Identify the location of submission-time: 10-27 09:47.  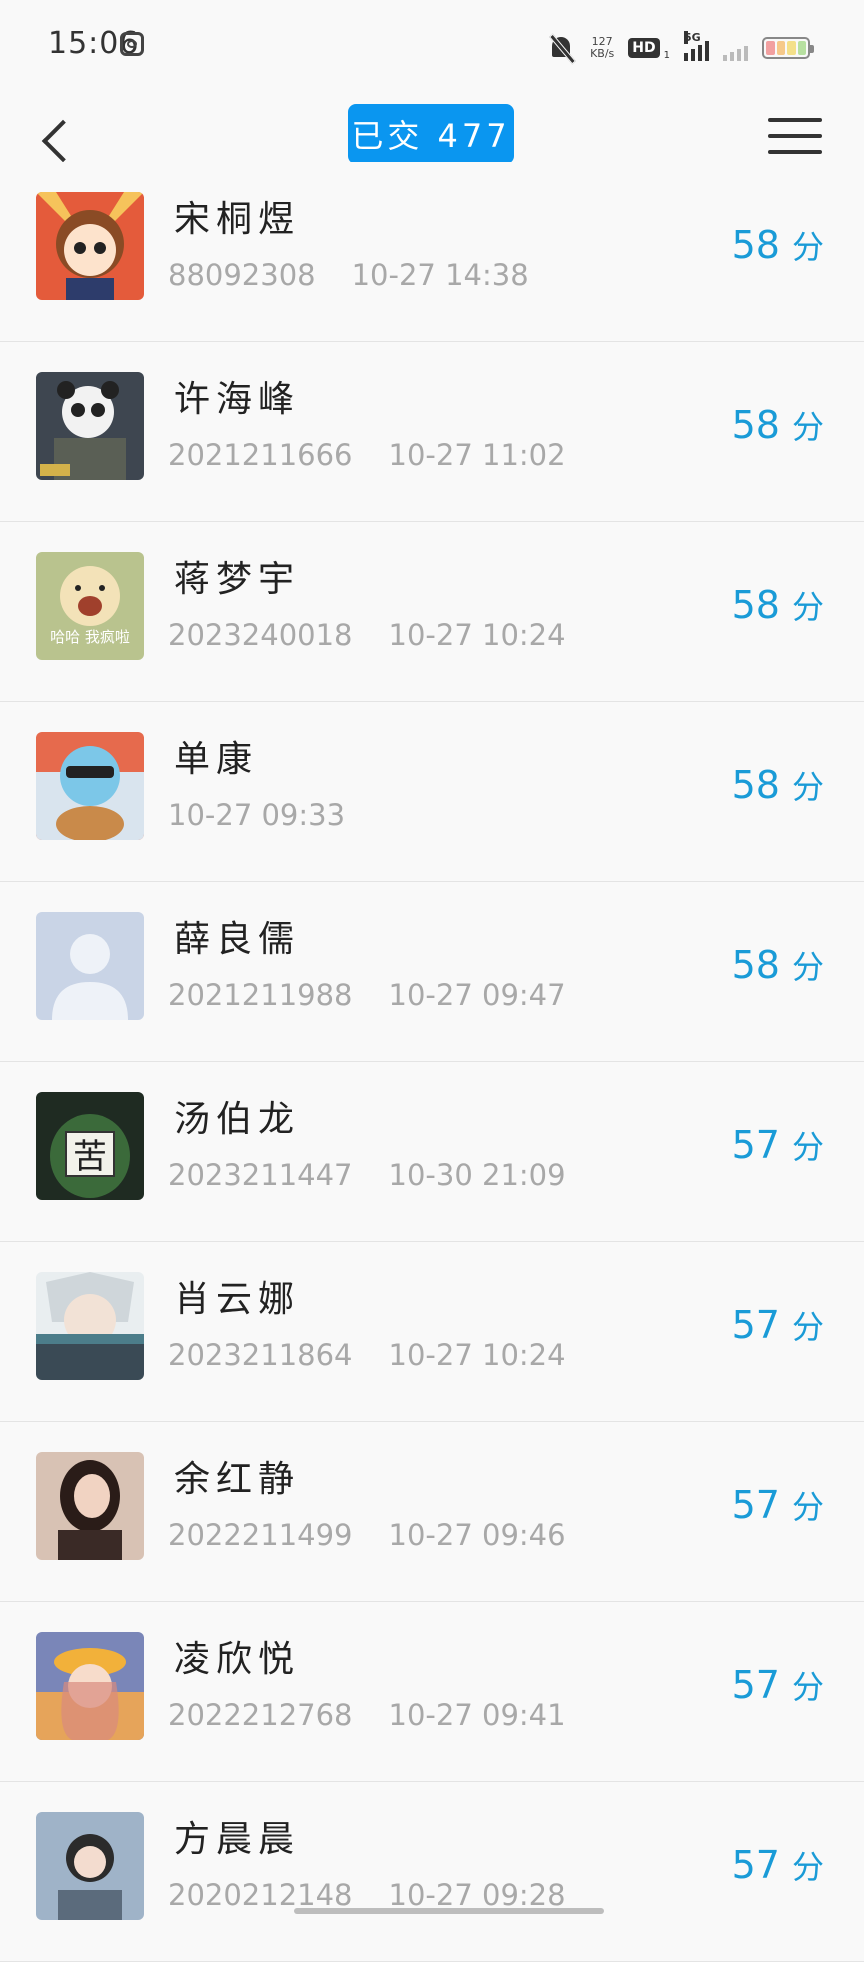
(477, 995).